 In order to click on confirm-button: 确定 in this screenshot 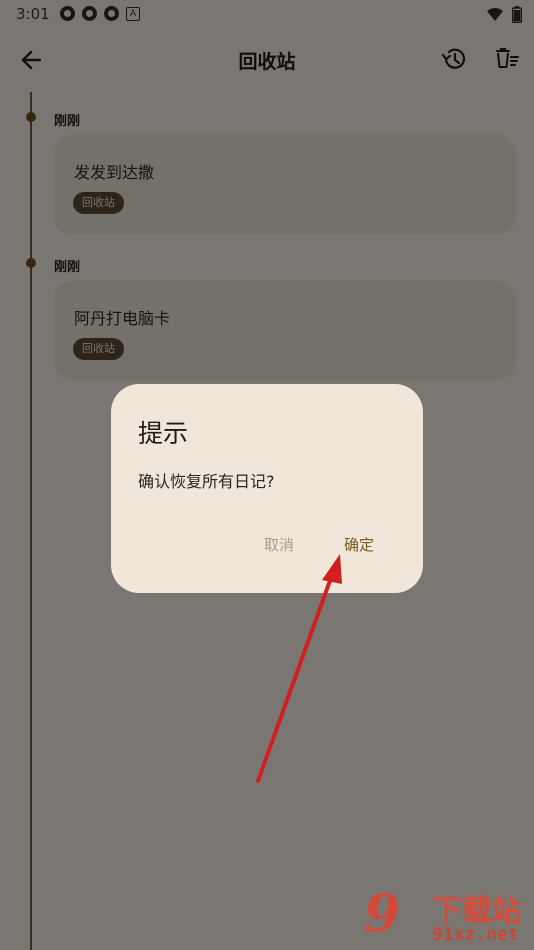, I will do `click(359, 544)`.